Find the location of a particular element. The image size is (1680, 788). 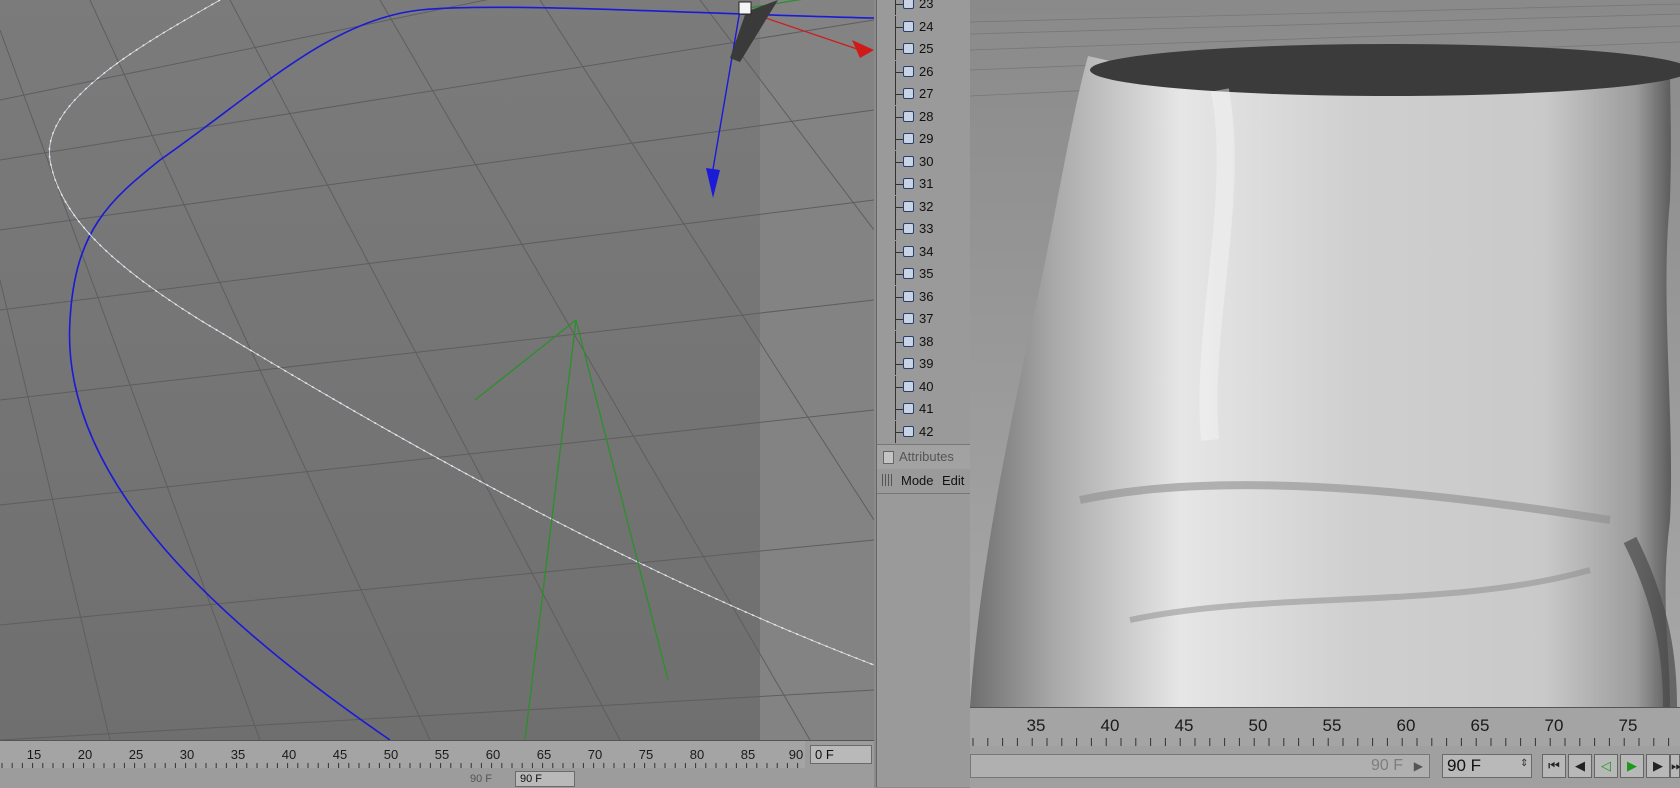

object-name: 36 is located at coordinates (926, 296).